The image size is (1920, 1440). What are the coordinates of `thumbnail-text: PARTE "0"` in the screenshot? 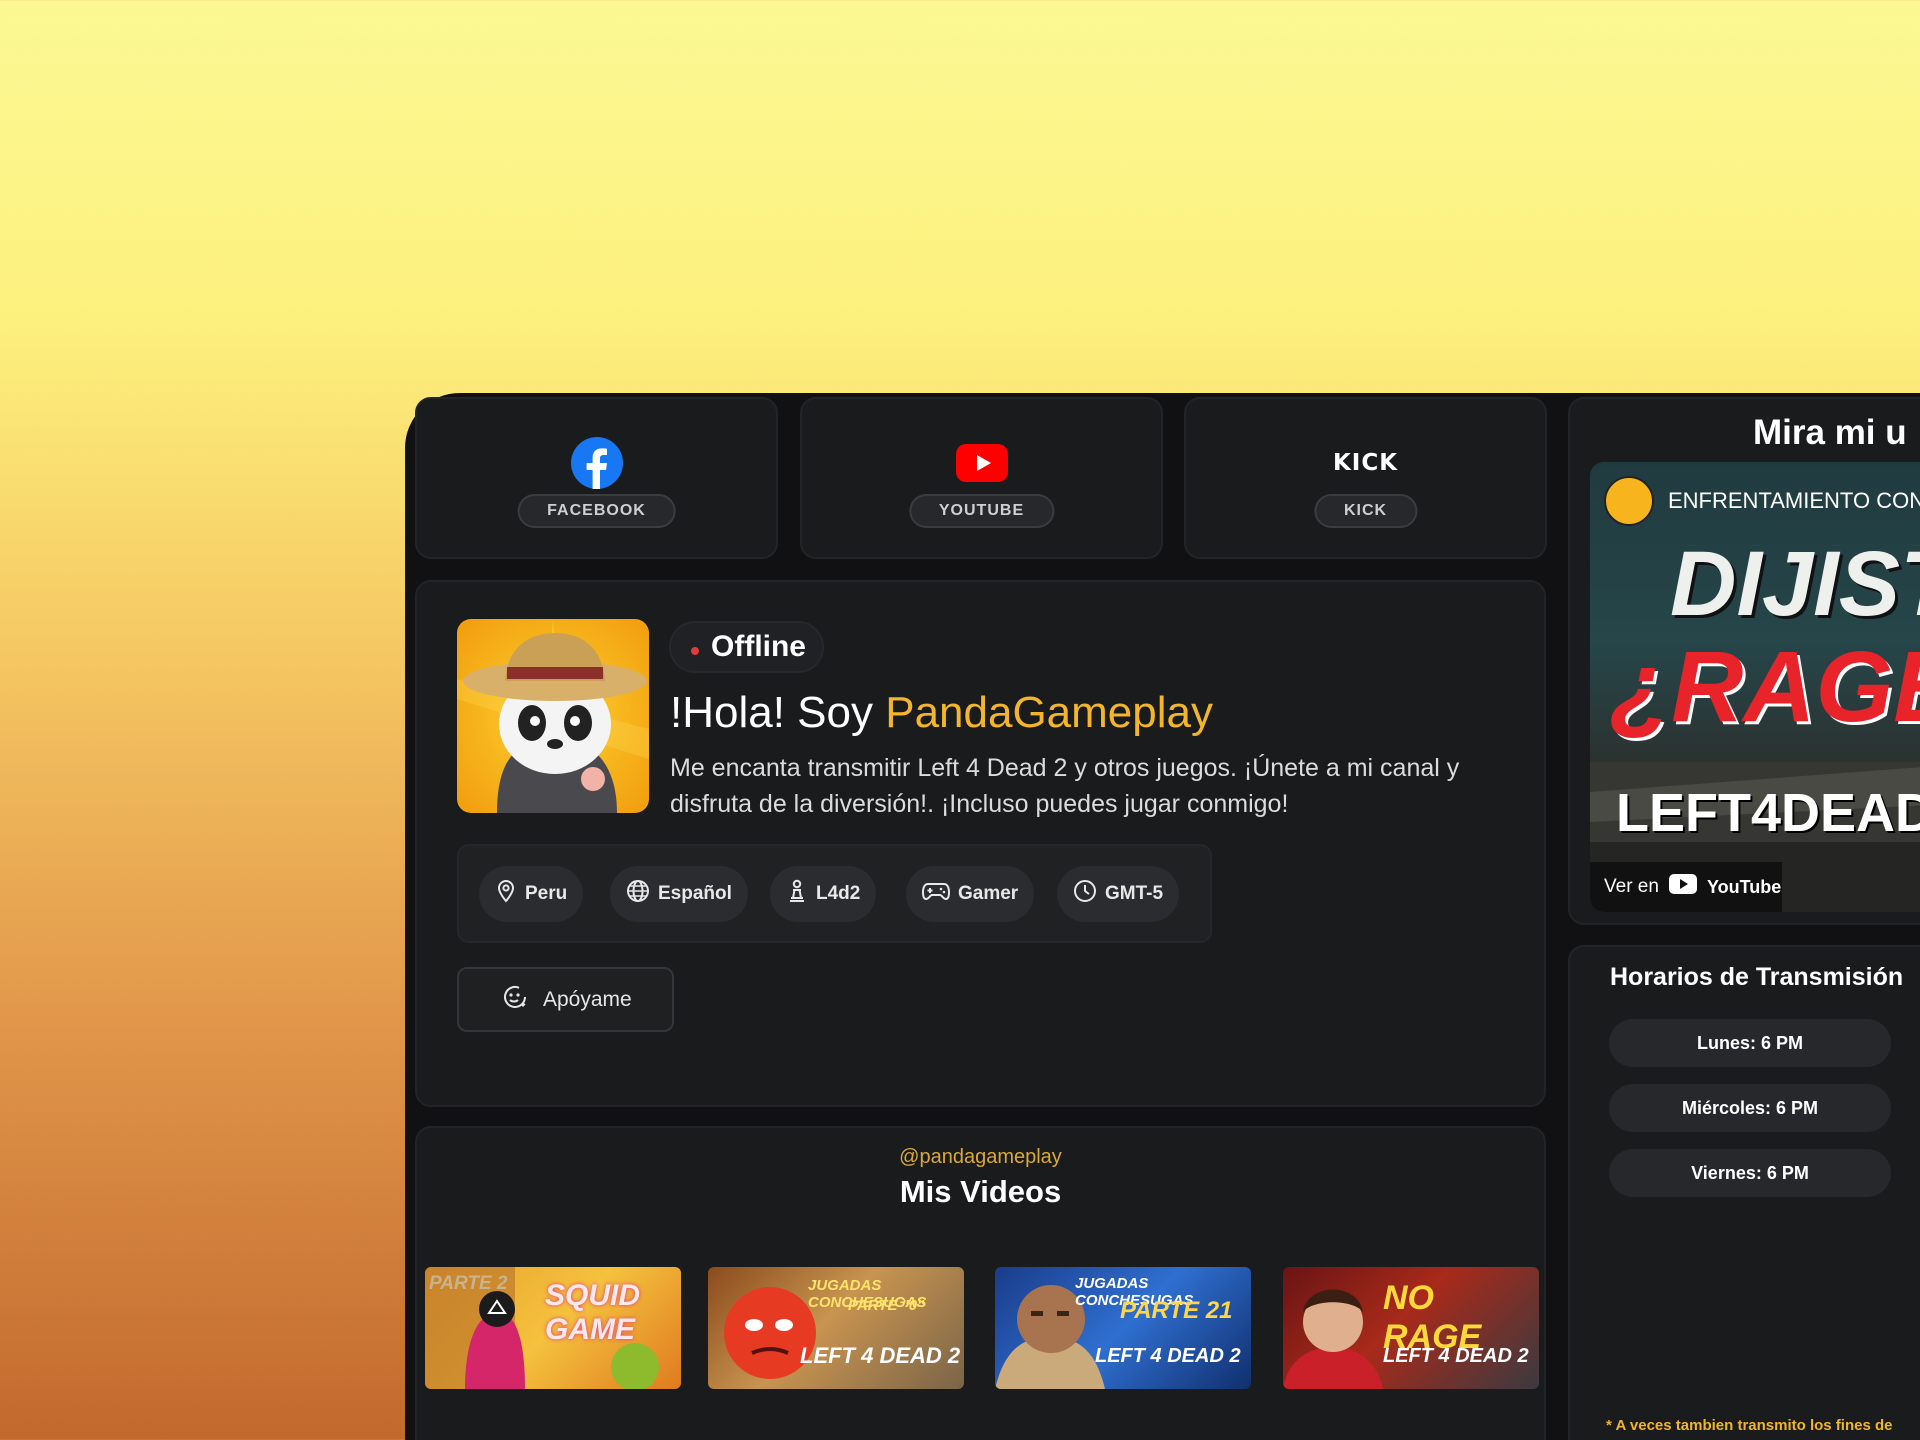 It's located at (886, 1305).